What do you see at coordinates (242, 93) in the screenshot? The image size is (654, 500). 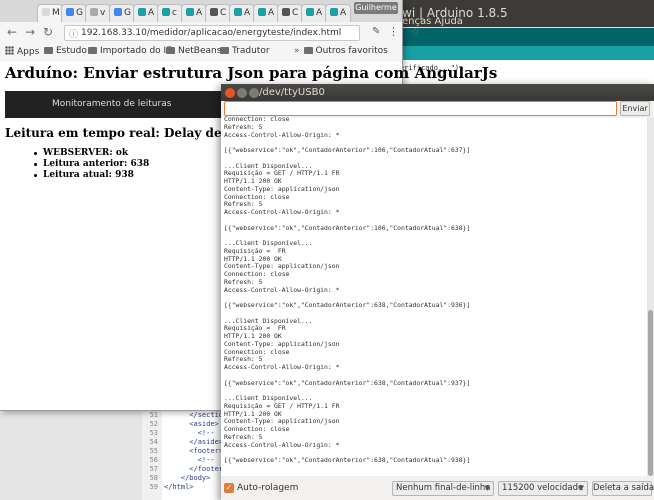 I see `minimize-window-icon` at bounding box center [242, 93].